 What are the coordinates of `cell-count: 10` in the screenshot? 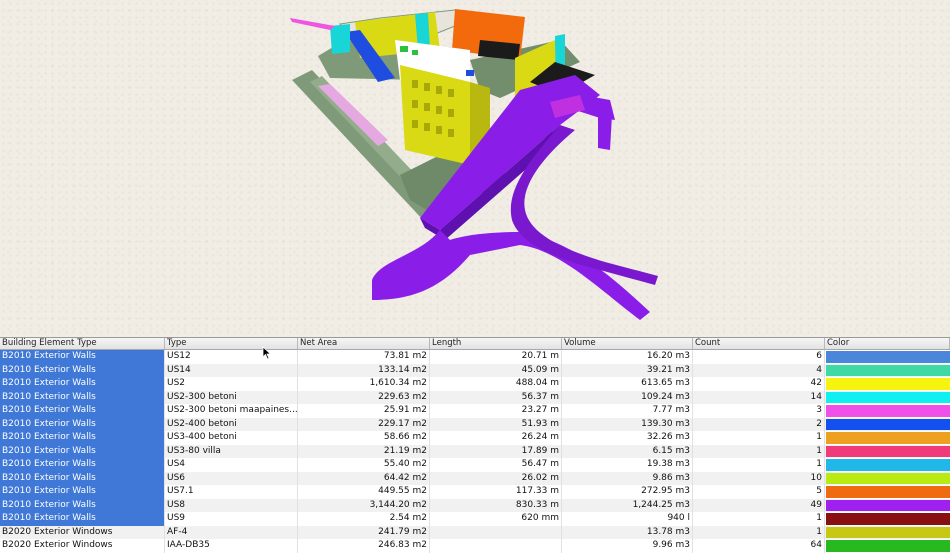 It's located at (759, 478).